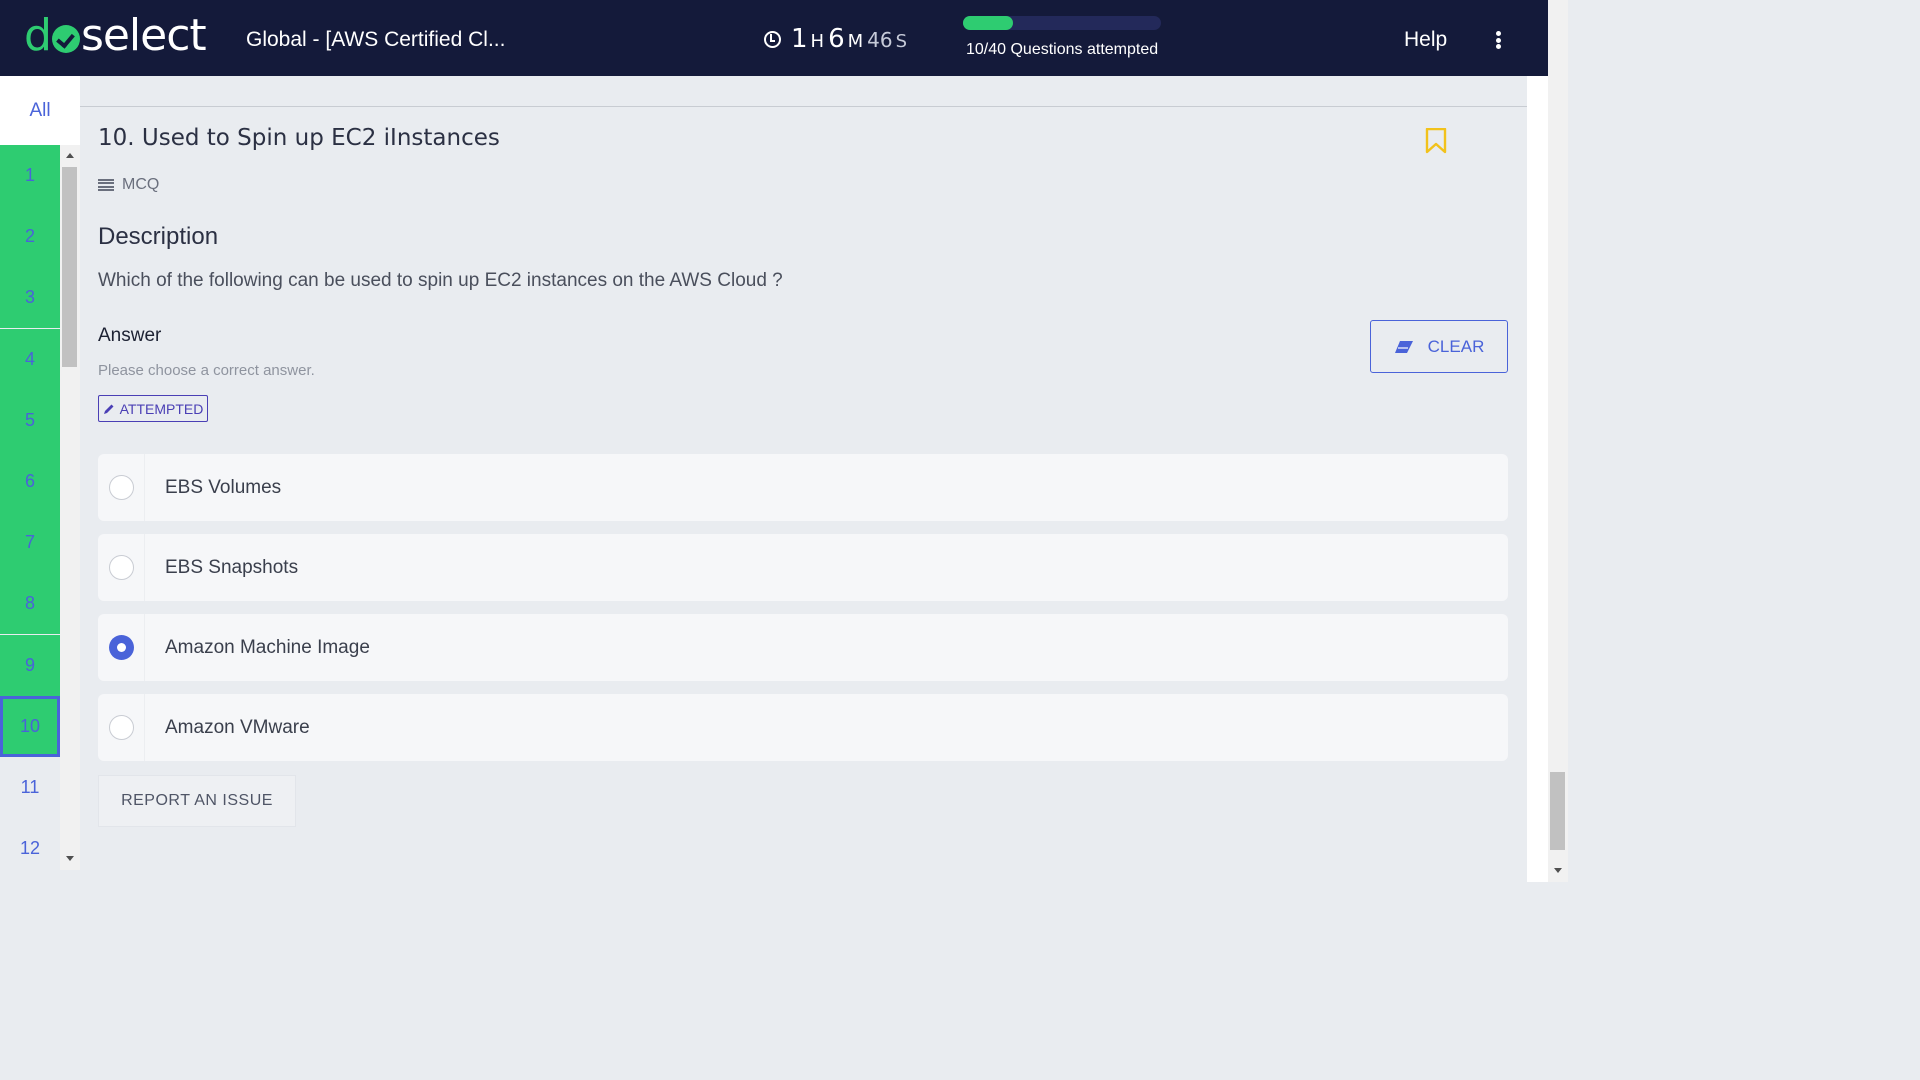  I want to click on nav-question-6: 6, so click(30, 481).